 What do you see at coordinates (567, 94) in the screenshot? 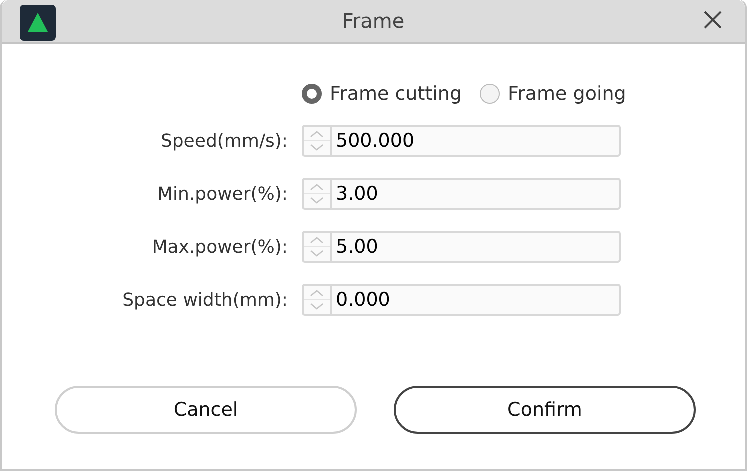
I see `radio-label: Frame going` at bounding box center [567, 94].